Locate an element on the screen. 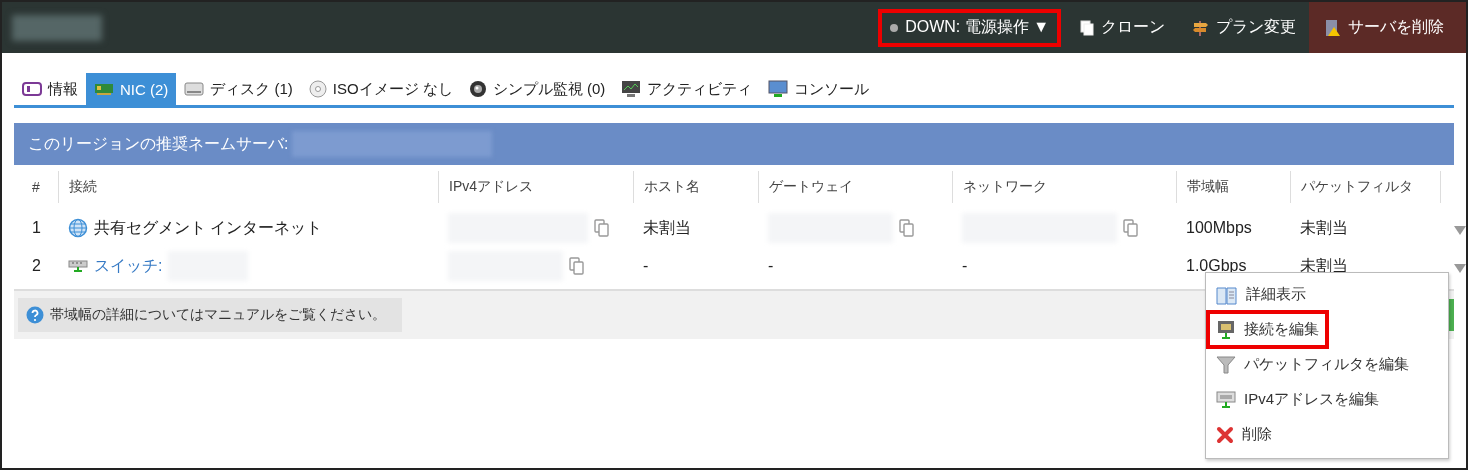 The height and width of the screenshot is (470, 1468). table-cell-text: 2 is located at coordinates (36, 266).